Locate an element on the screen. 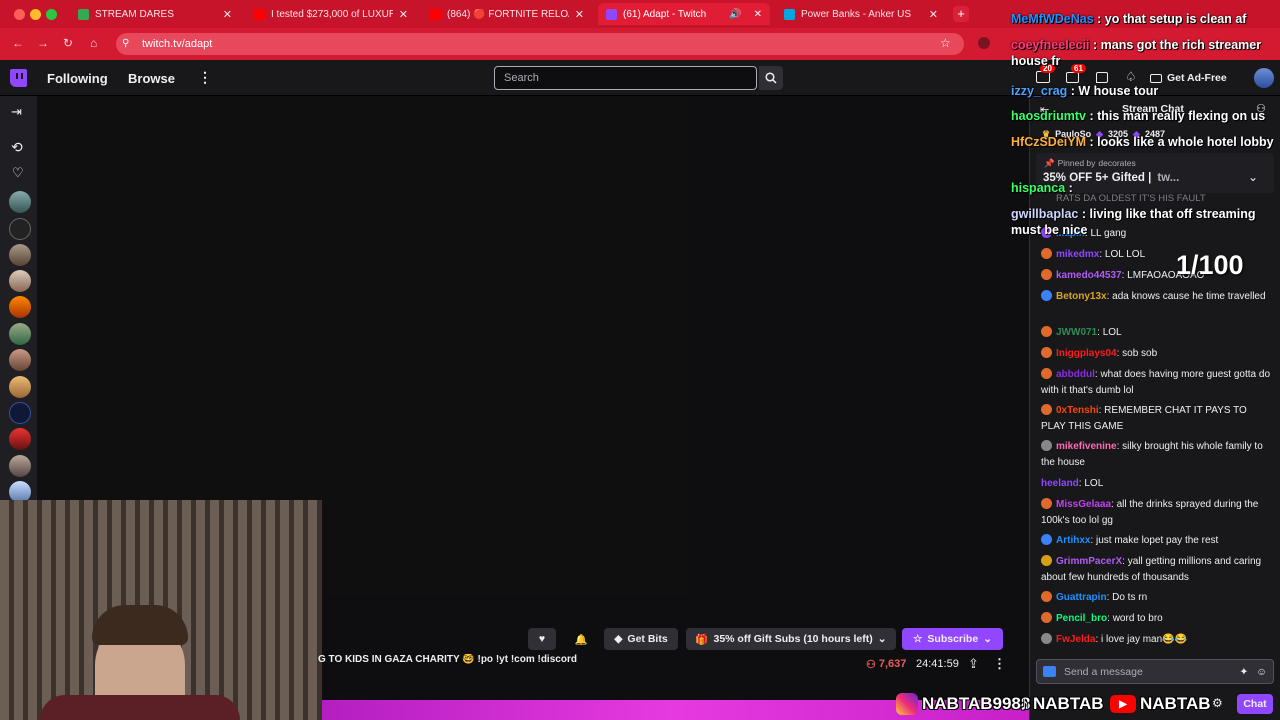  chat-username: Guattrapin is located at coordinates (1081, 597).